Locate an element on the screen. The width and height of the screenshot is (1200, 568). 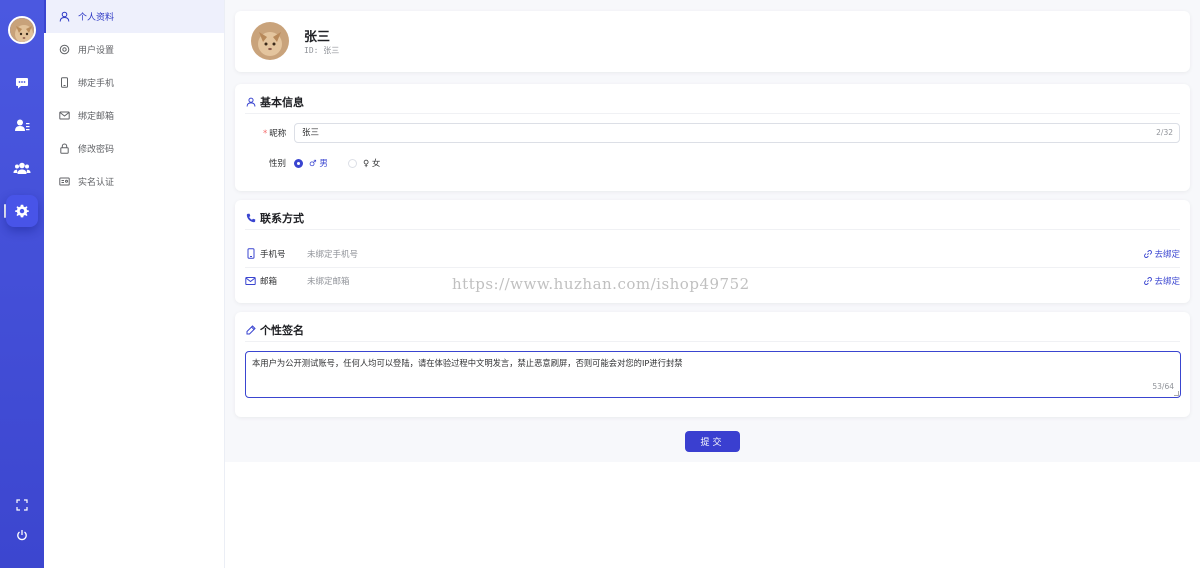
gender-female-label: ♀ 女 is located at coordinates (372, 164).